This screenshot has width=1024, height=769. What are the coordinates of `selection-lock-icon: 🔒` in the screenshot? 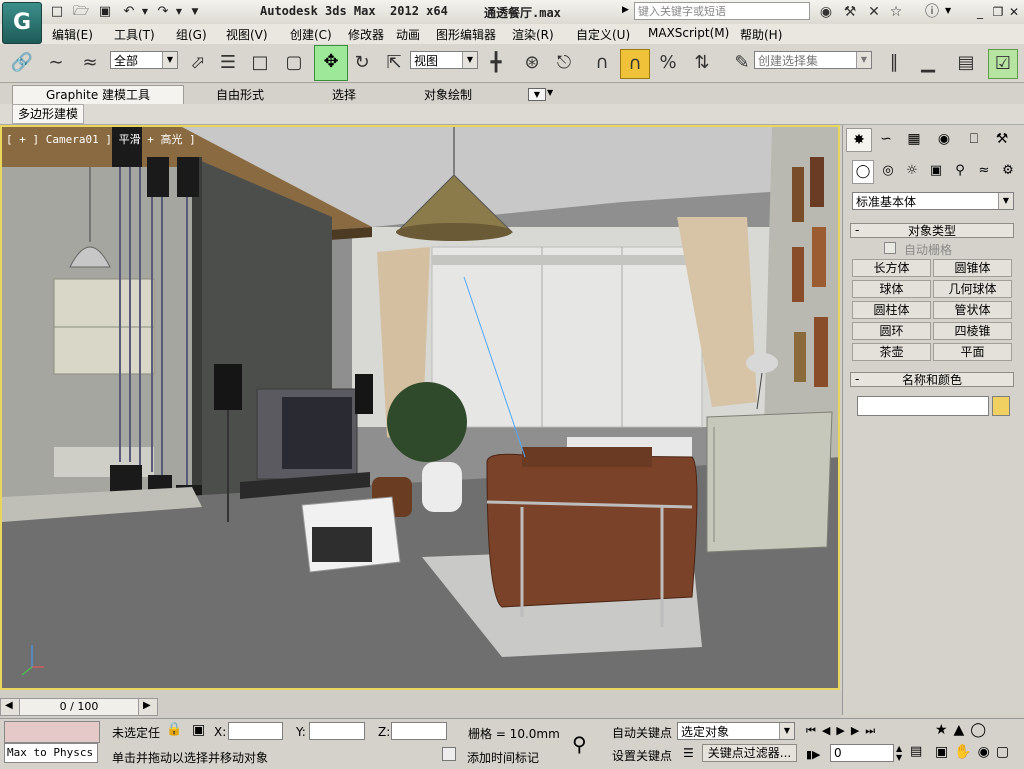 It's located at (174, 729).